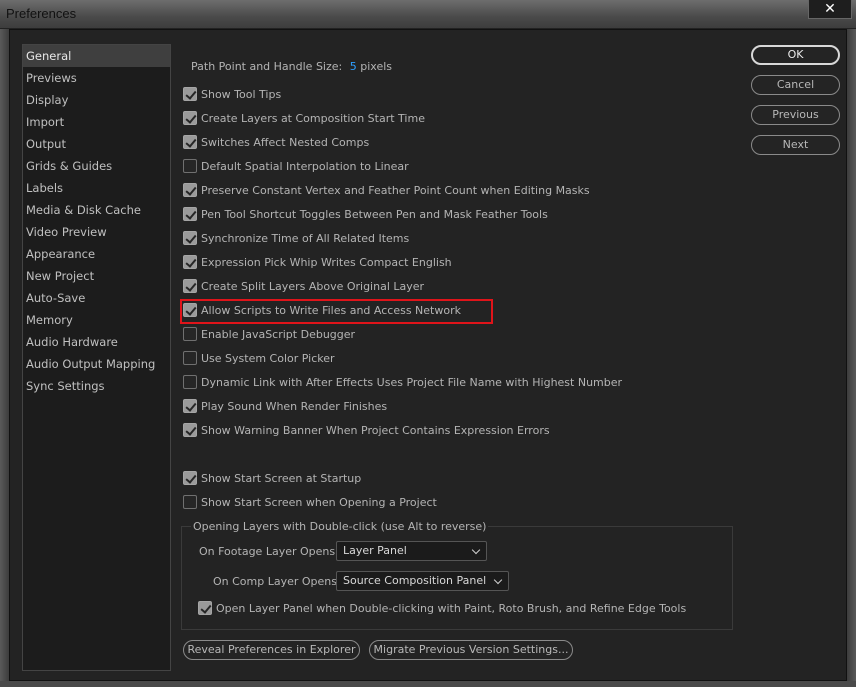 This screenshot has height=687, width=856. I want to click on option-start-screen-startup: Show Start Screen at Startup, so click(272, 478).